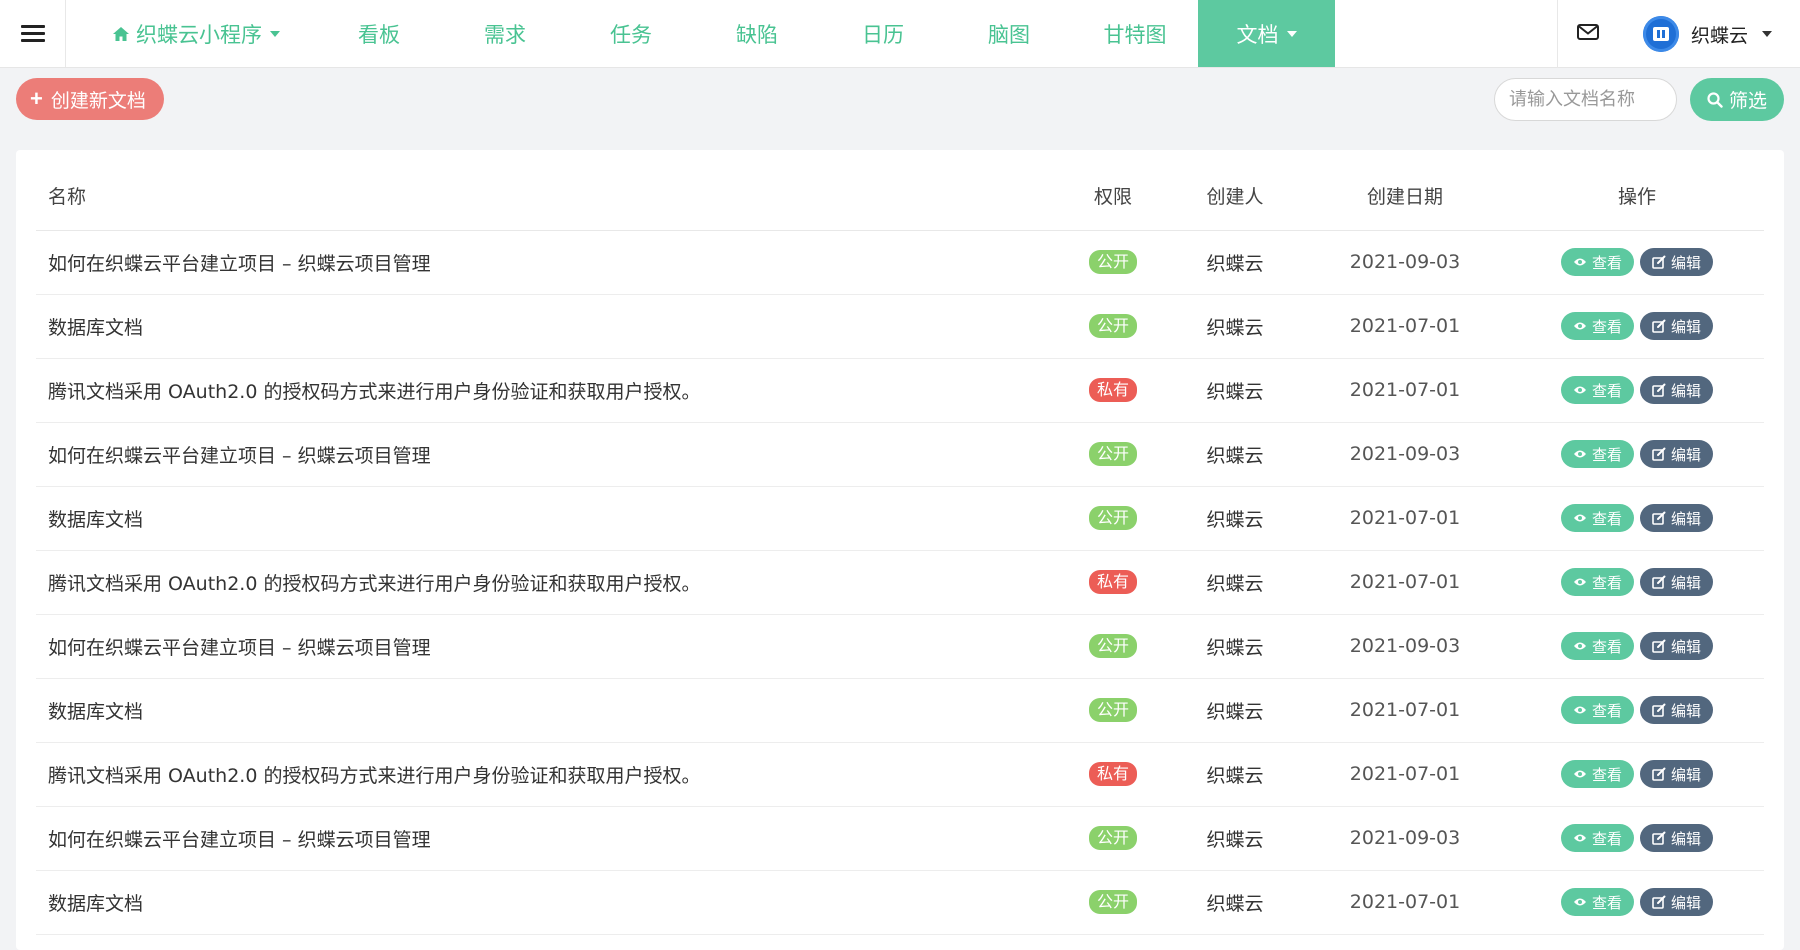 The height and width of the screenshot is (950, 1800). Describe the element at coordinates (33, 33) in the screenshot. I see `menu-toggle-button` at that location.